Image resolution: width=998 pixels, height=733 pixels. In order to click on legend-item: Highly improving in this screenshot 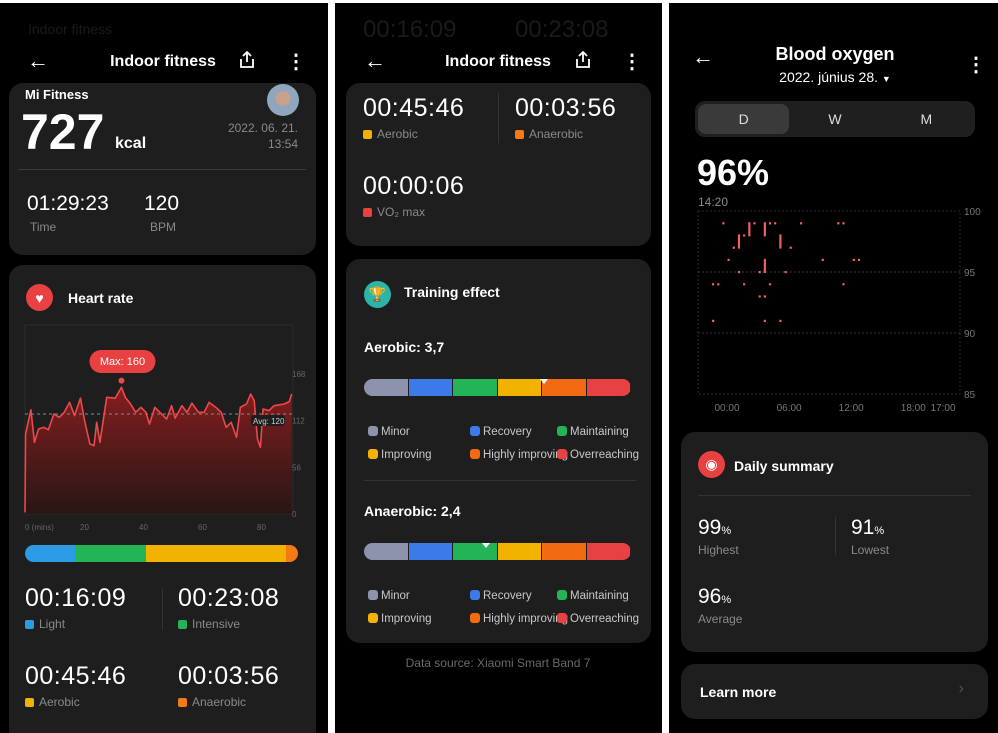, I will do `click(519, 619)`.